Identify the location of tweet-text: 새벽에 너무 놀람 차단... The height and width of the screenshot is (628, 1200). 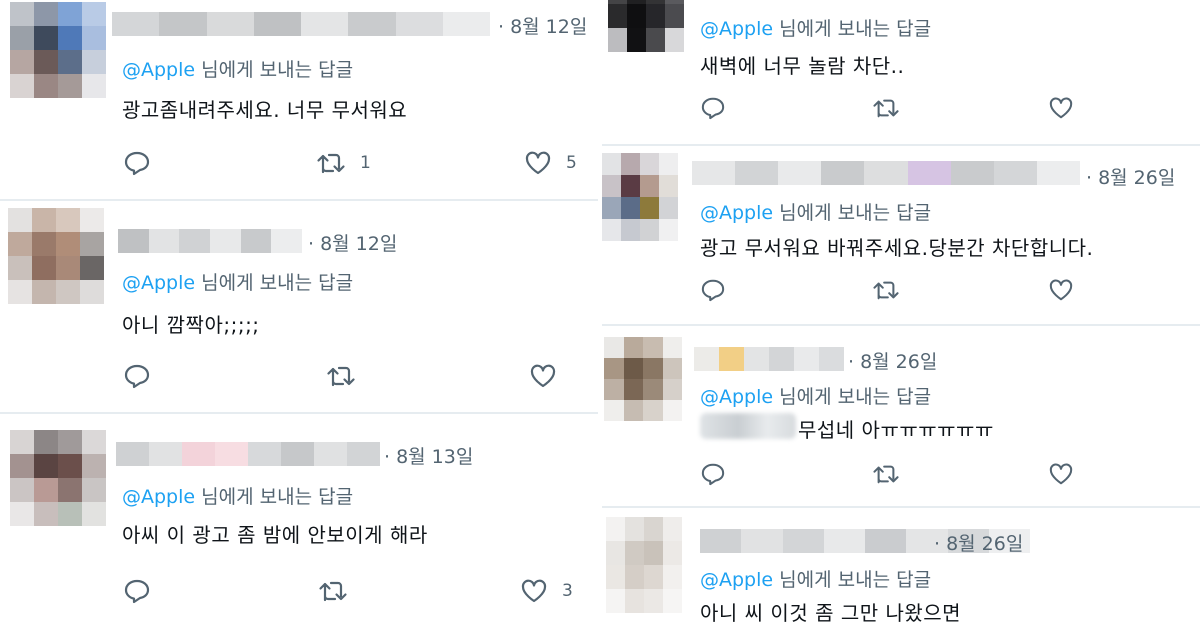
(802, 66).